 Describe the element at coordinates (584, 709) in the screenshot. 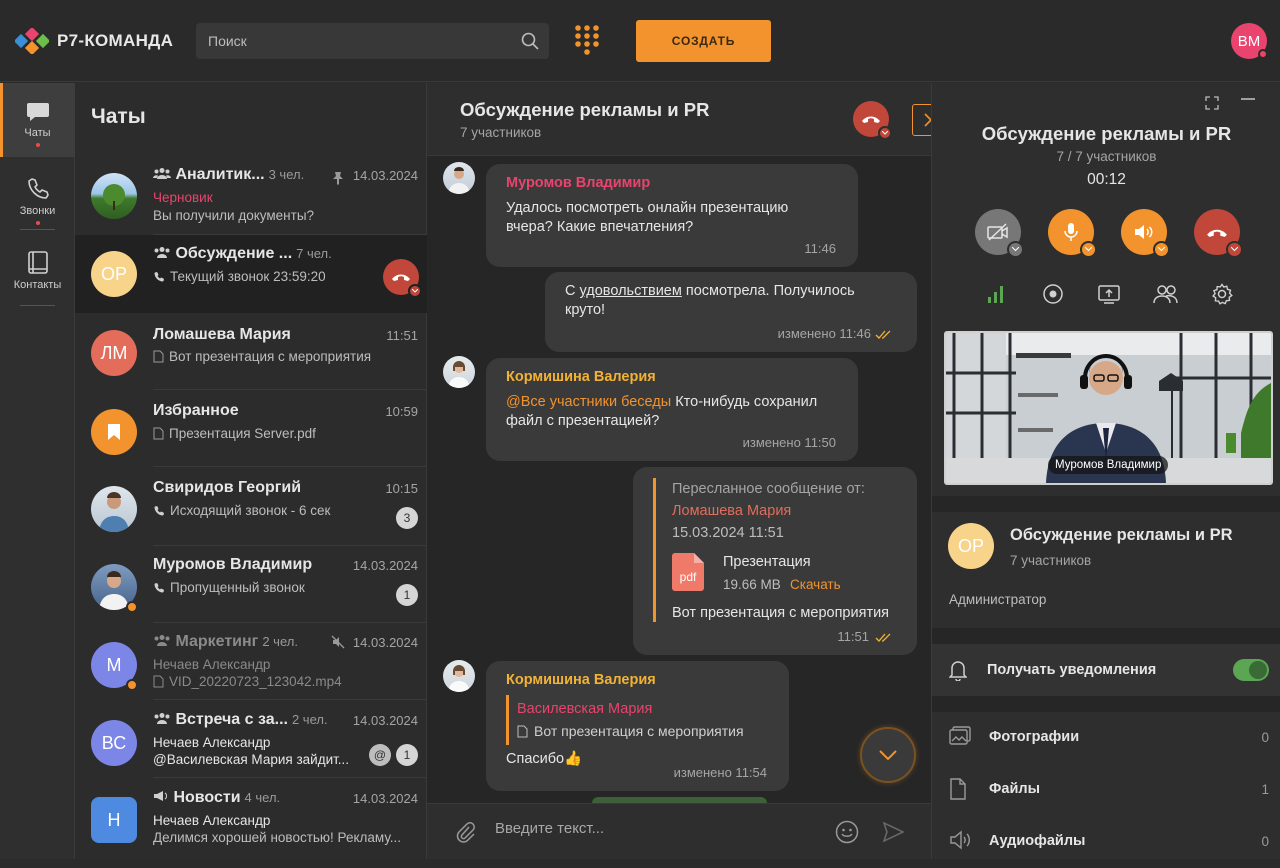

I see `quote-sender: Василевская Мария` at that location.